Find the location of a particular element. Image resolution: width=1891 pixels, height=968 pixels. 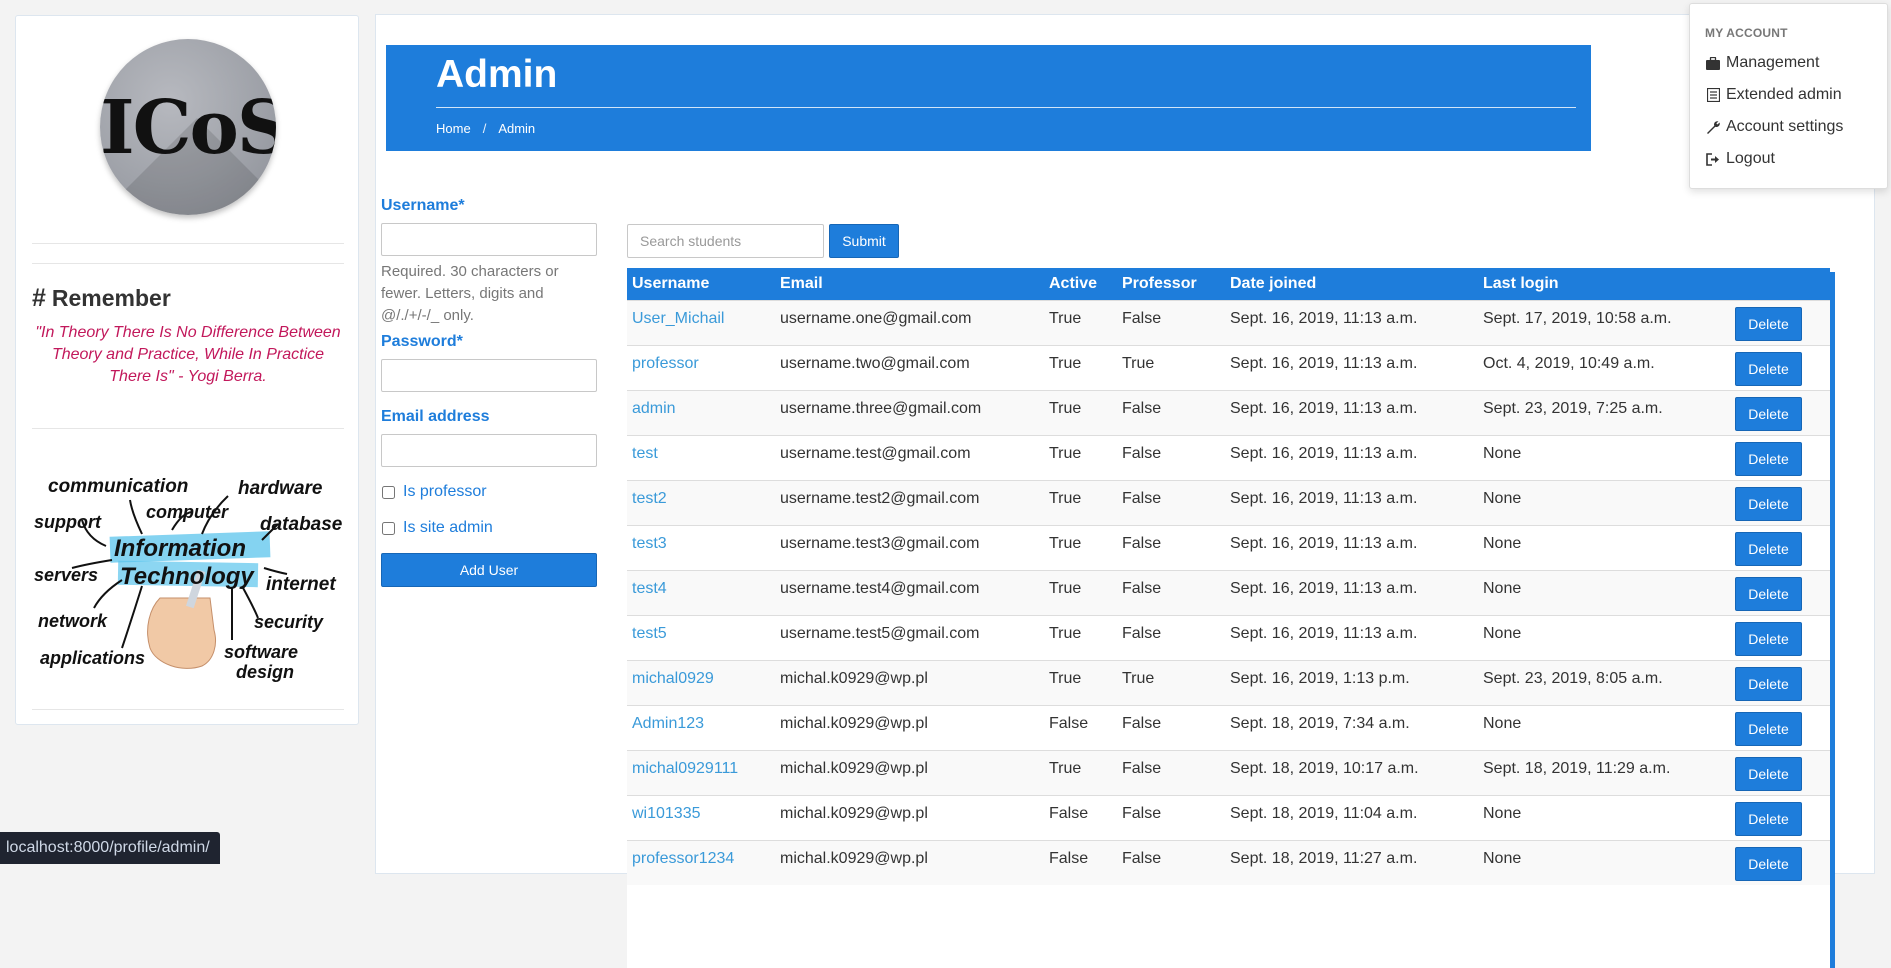

last-login-cell: Sept. 18, 2019, 11:29 a.m. is located at coordinates (1604, 772).